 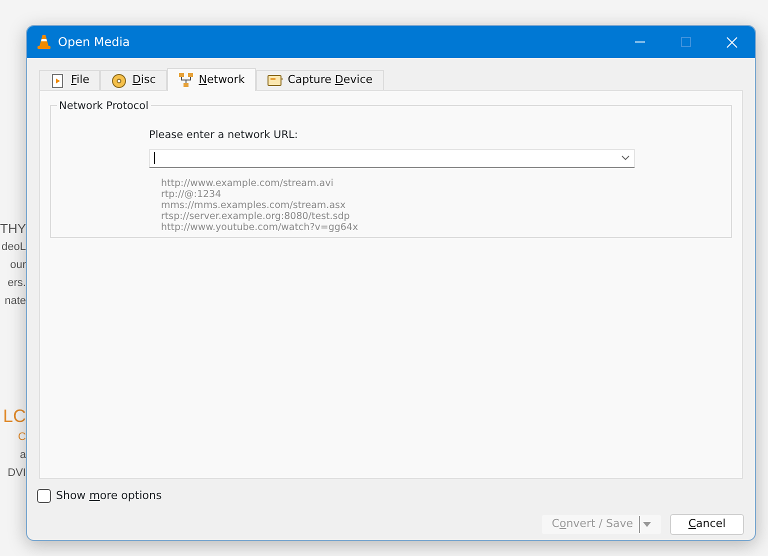 I want to click on page-text: C, so click(x=22, y=437).